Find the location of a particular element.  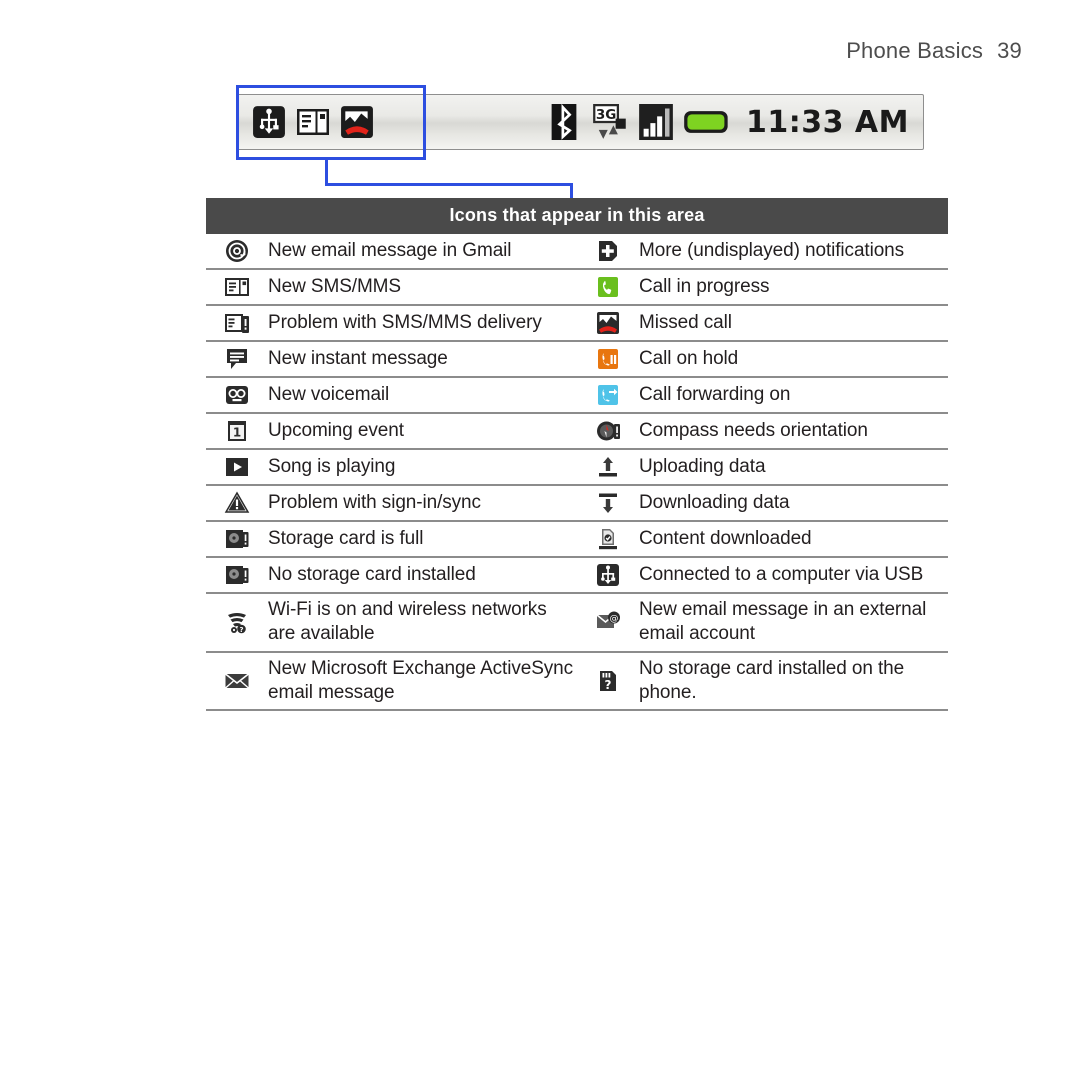

uploading-data-icon is located at coordinates (608, 467).